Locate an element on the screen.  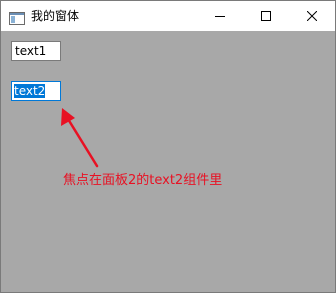
panel2-text-input: text2 is located at coordinates (36, 91).